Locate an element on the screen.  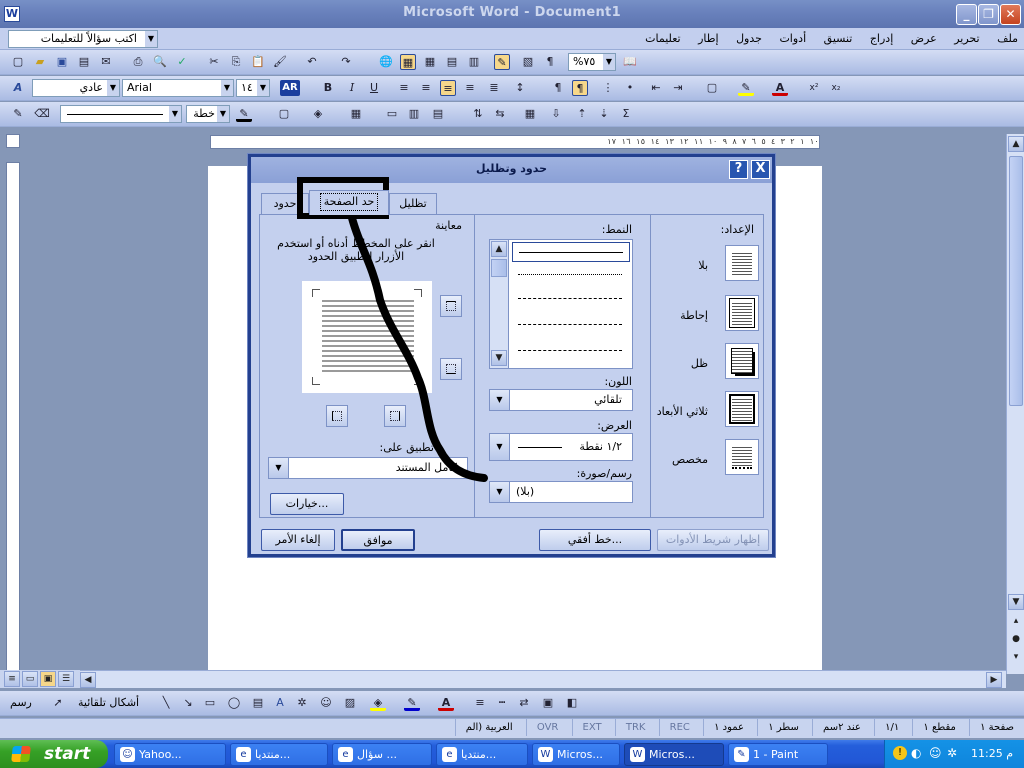
status-trk: TRK is located at coordinates (635, 727).